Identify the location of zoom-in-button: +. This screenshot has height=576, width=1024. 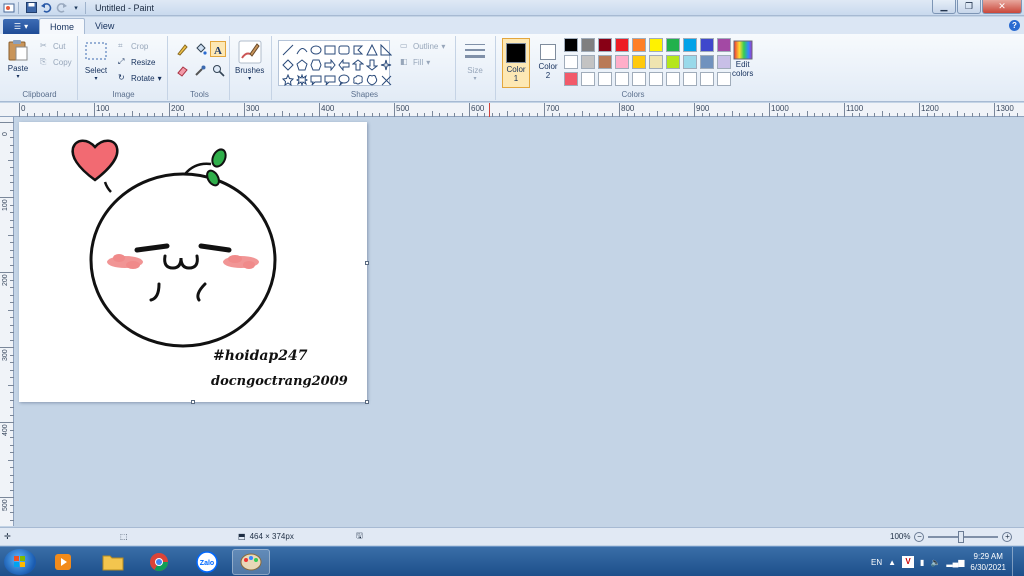
(1007, 536).